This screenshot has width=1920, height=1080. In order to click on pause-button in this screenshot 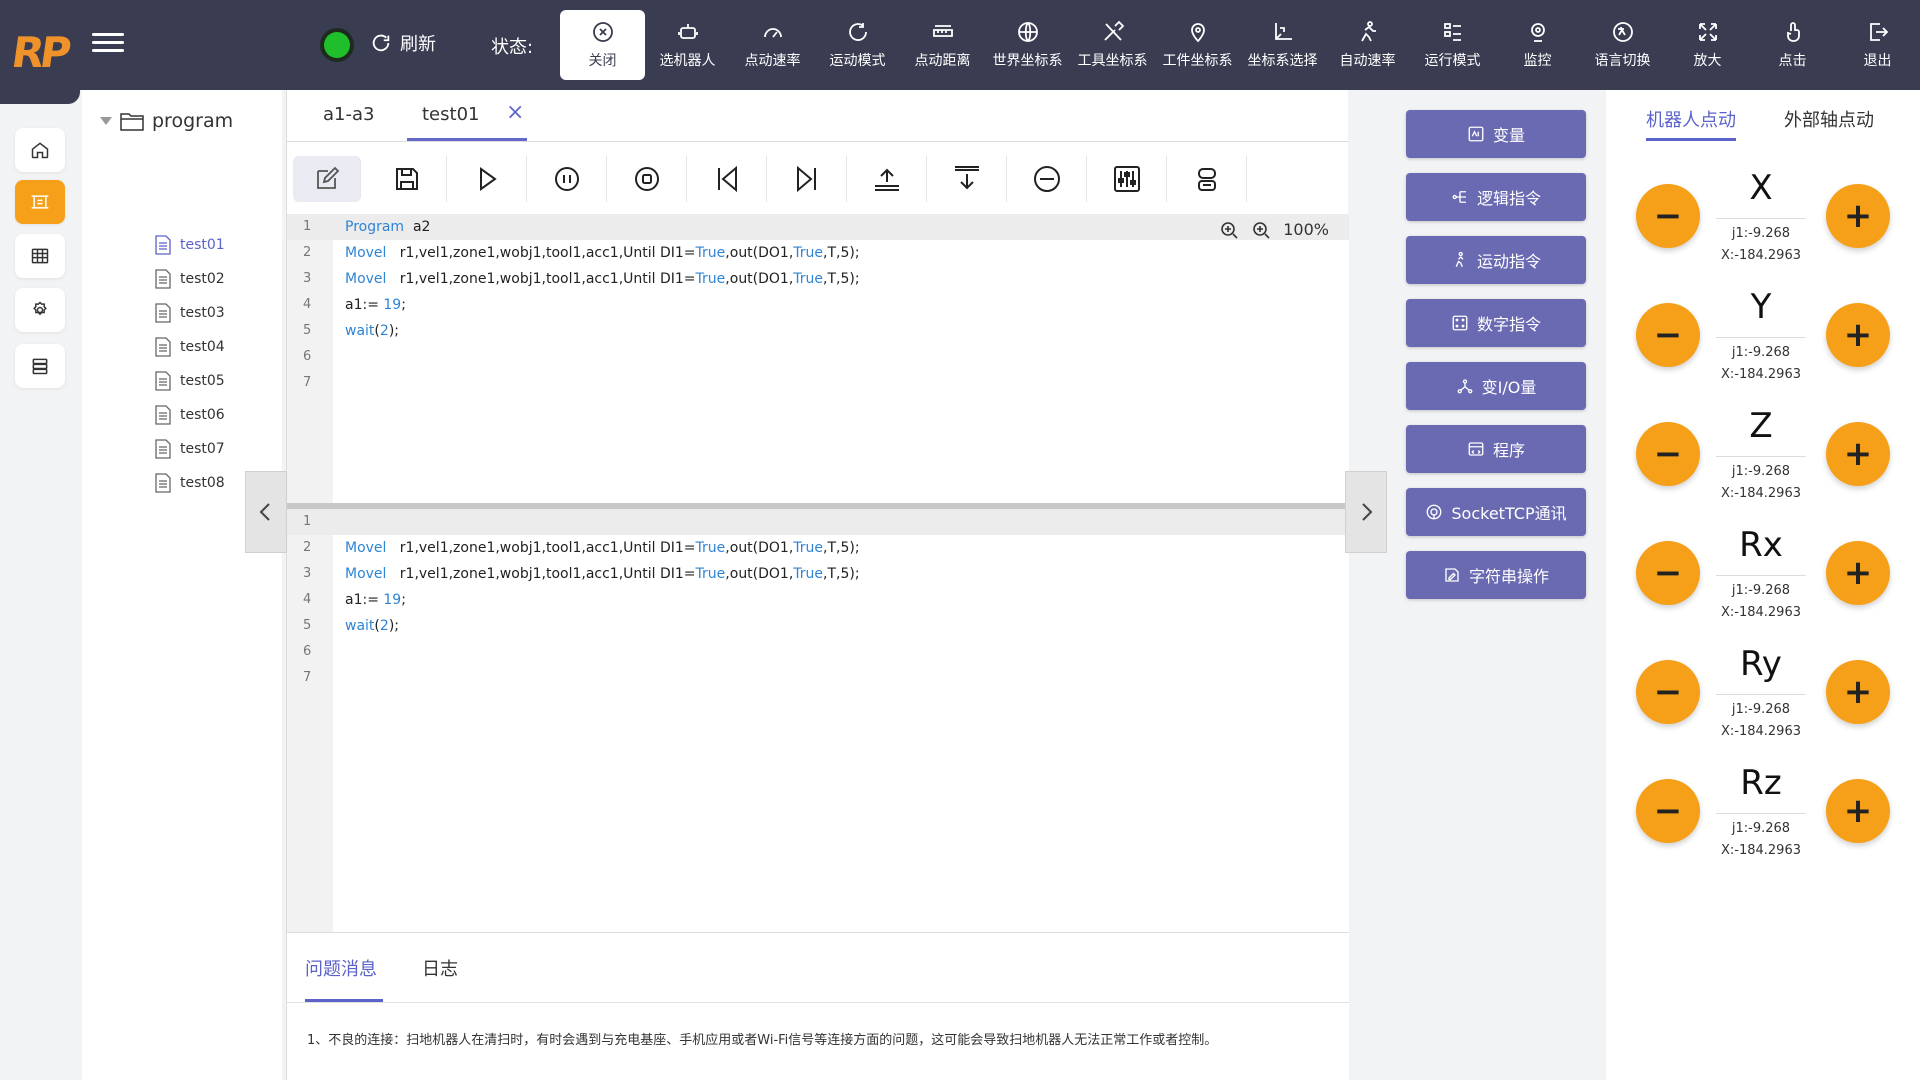, I will do `click(567, 179)`.